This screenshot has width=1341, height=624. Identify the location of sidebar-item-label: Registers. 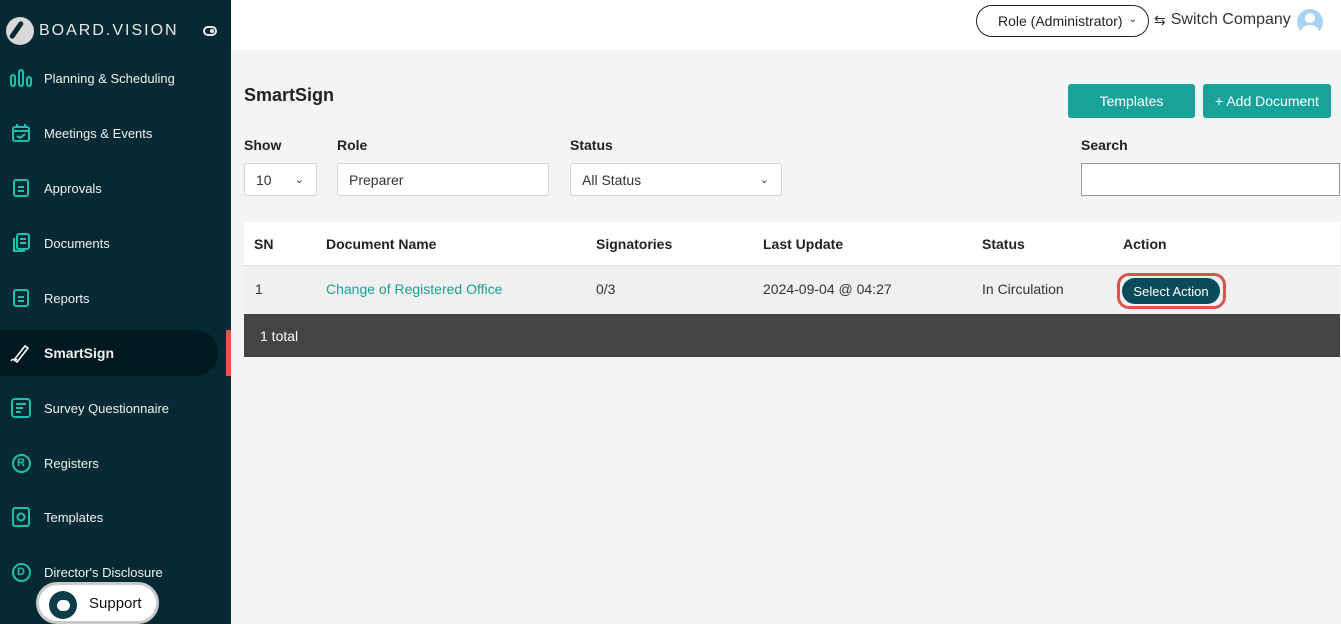
(71, 463).